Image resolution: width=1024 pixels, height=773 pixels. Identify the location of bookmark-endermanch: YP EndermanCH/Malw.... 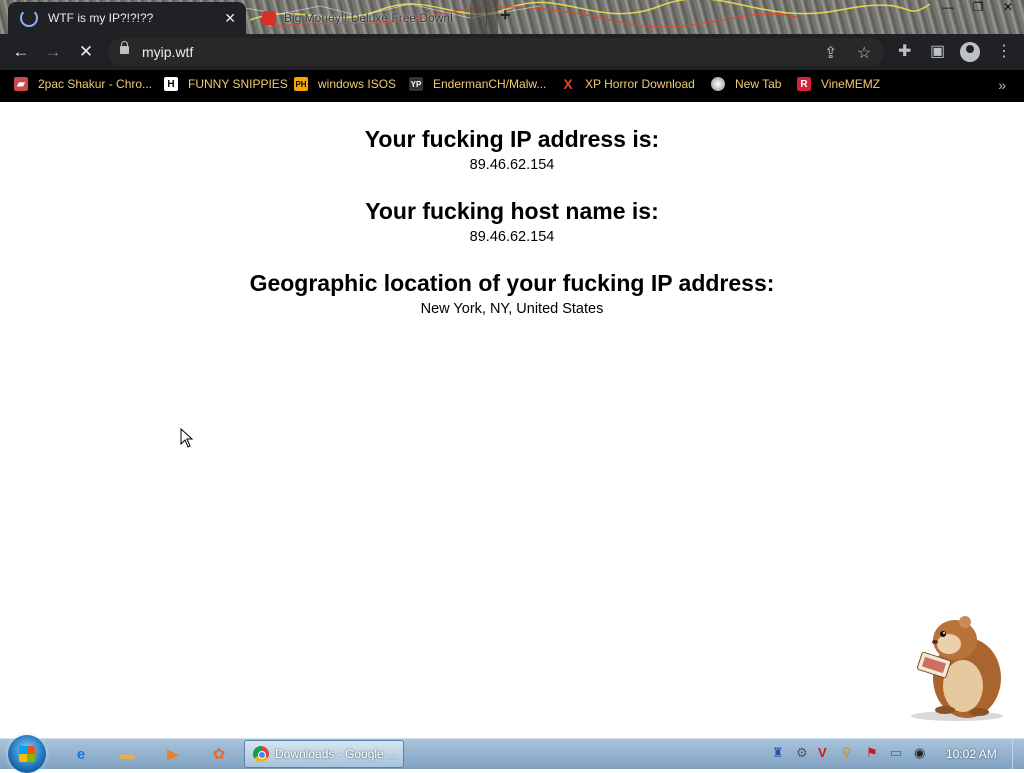
(477, 84).